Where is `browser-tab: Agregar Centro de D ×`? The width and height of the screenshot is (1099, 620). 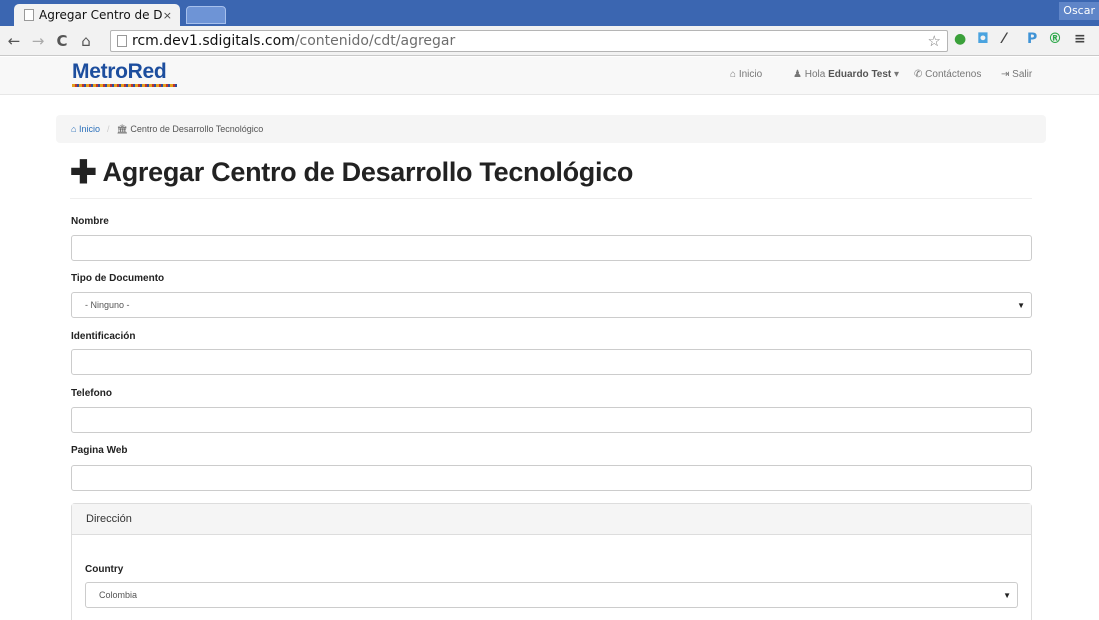
browser-tab: Agregar Centro de D × is located at coordinates (97, 15).